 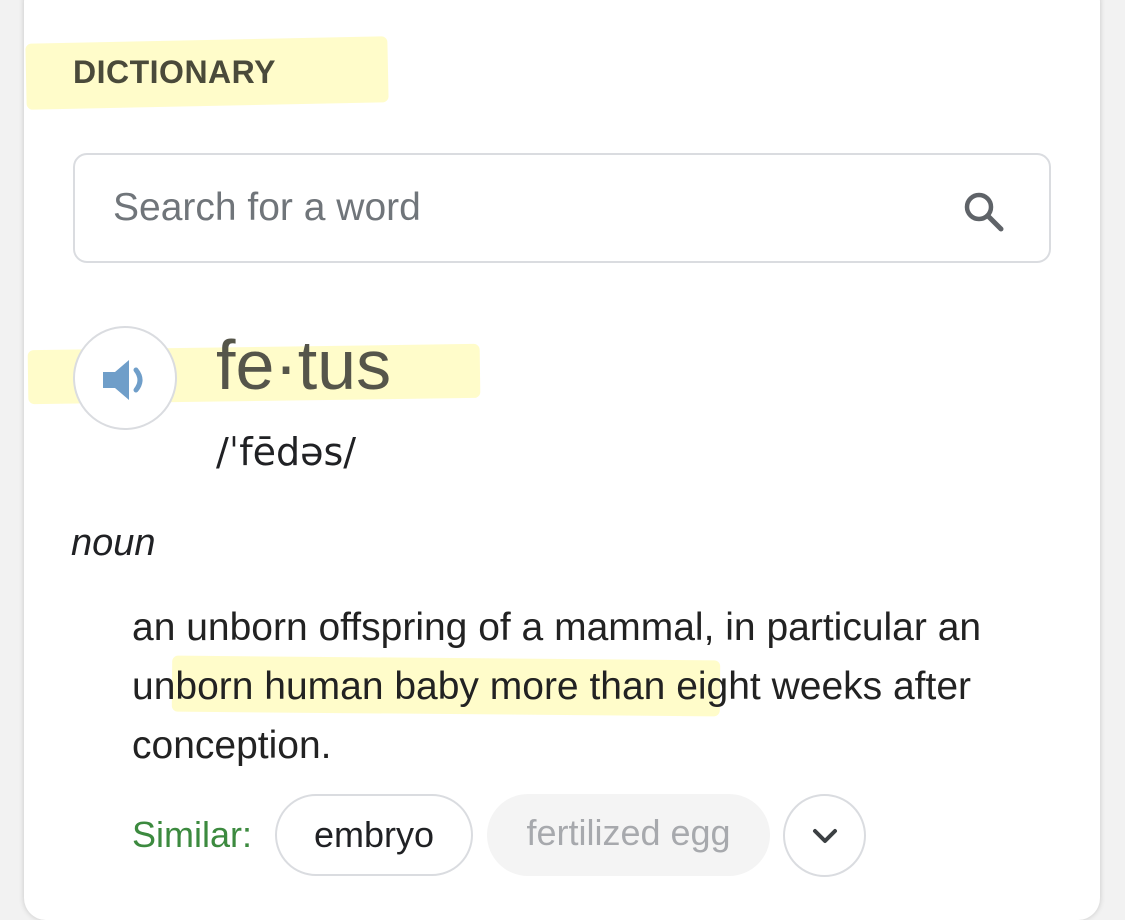 What do you see at coordinates (374, 835) in the screenshot?
I see `similar-chip-embryo: embryo` at bounding box center [374, 835].